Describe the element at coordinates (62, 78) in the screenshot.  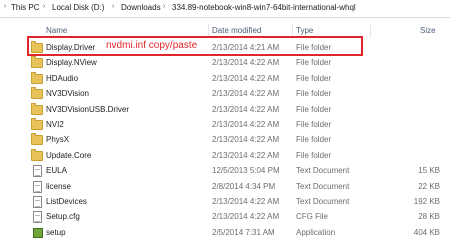
I see `file-name: HDAudio` at that location.